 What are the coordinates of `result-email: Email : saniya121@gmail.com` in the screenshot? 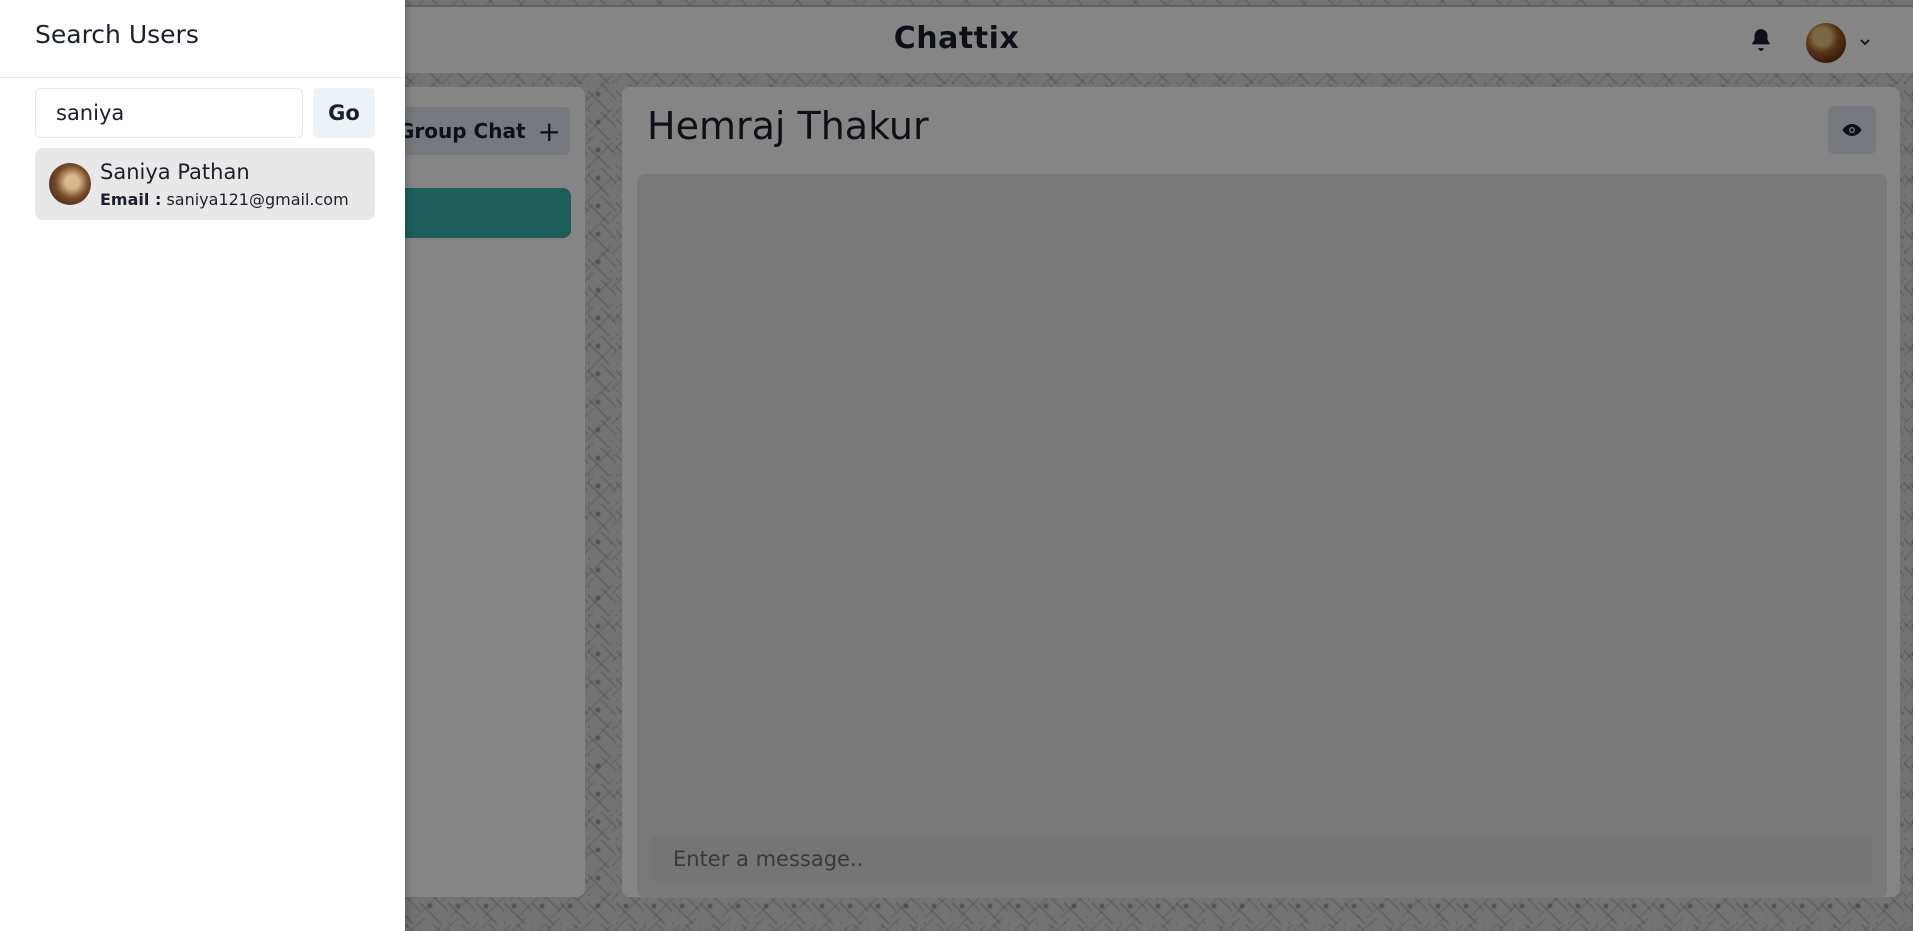 It's located at (224, 199).